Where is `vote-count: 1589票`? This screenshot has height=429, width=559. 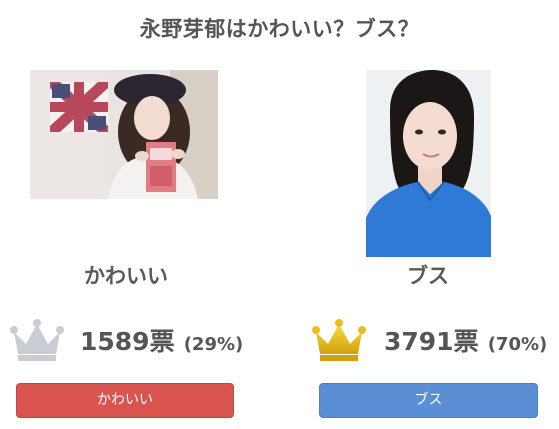
vote-count: 1589票 is located at coordinates (127, 341).